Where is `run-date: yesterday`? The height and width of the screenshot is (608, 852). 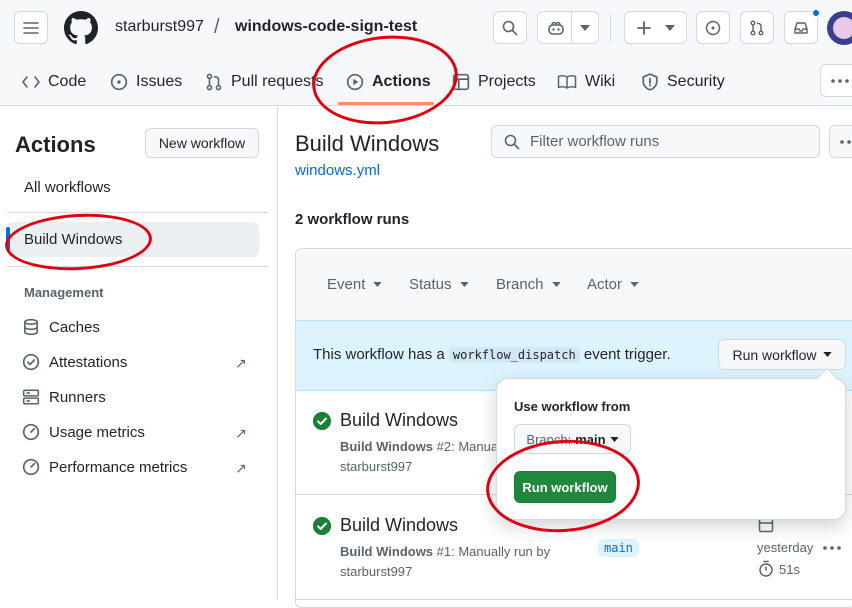
run-date: yesterday is located at coordinates (785, 547).